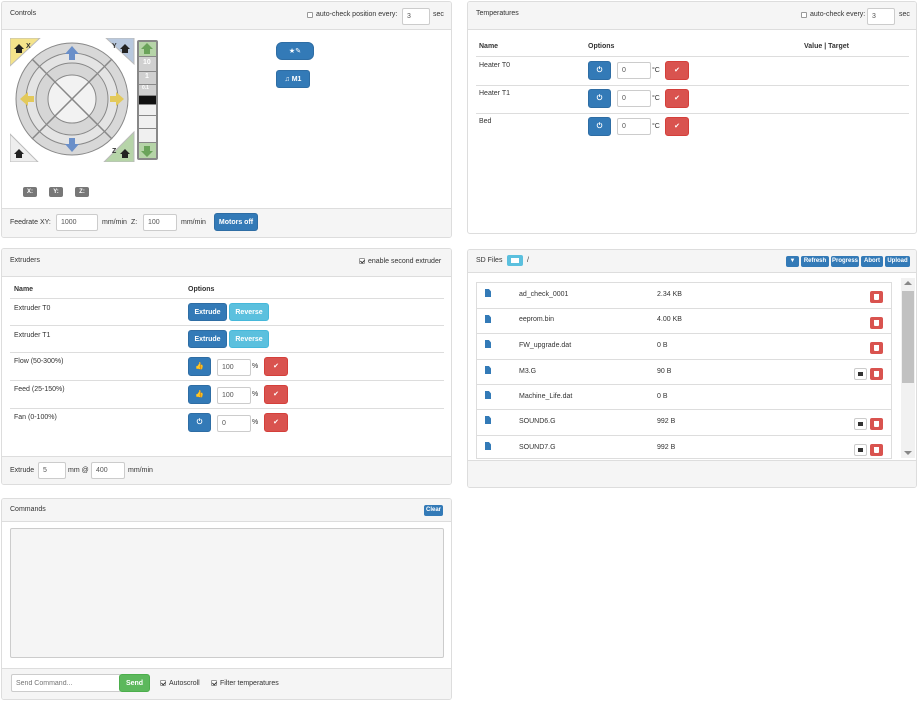 Image resolution: width=918 pixels, height=701 pixels. Describe the element at coordinates (669, 319) in the screenshot. I see `file-size: 4.00 KB` at that location.